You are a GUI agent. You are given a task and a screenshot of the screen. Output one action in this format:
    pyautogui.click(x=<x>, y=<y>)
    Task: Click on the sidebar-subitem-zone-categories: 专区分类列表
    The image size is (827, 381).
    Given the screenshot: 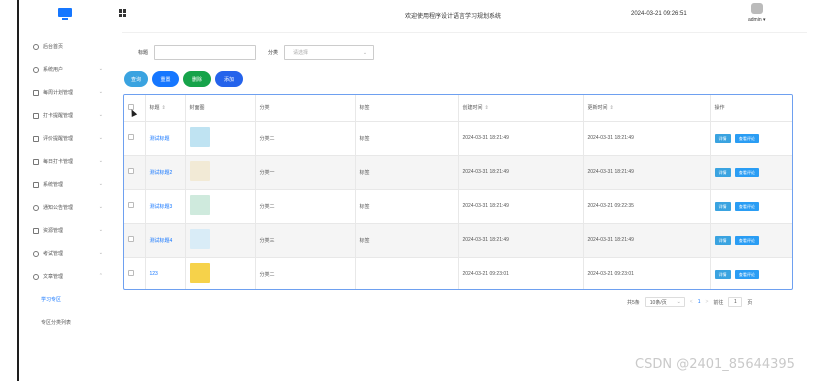 What is the action you would take?
    pyautogui.click(x=69, y=322)
    